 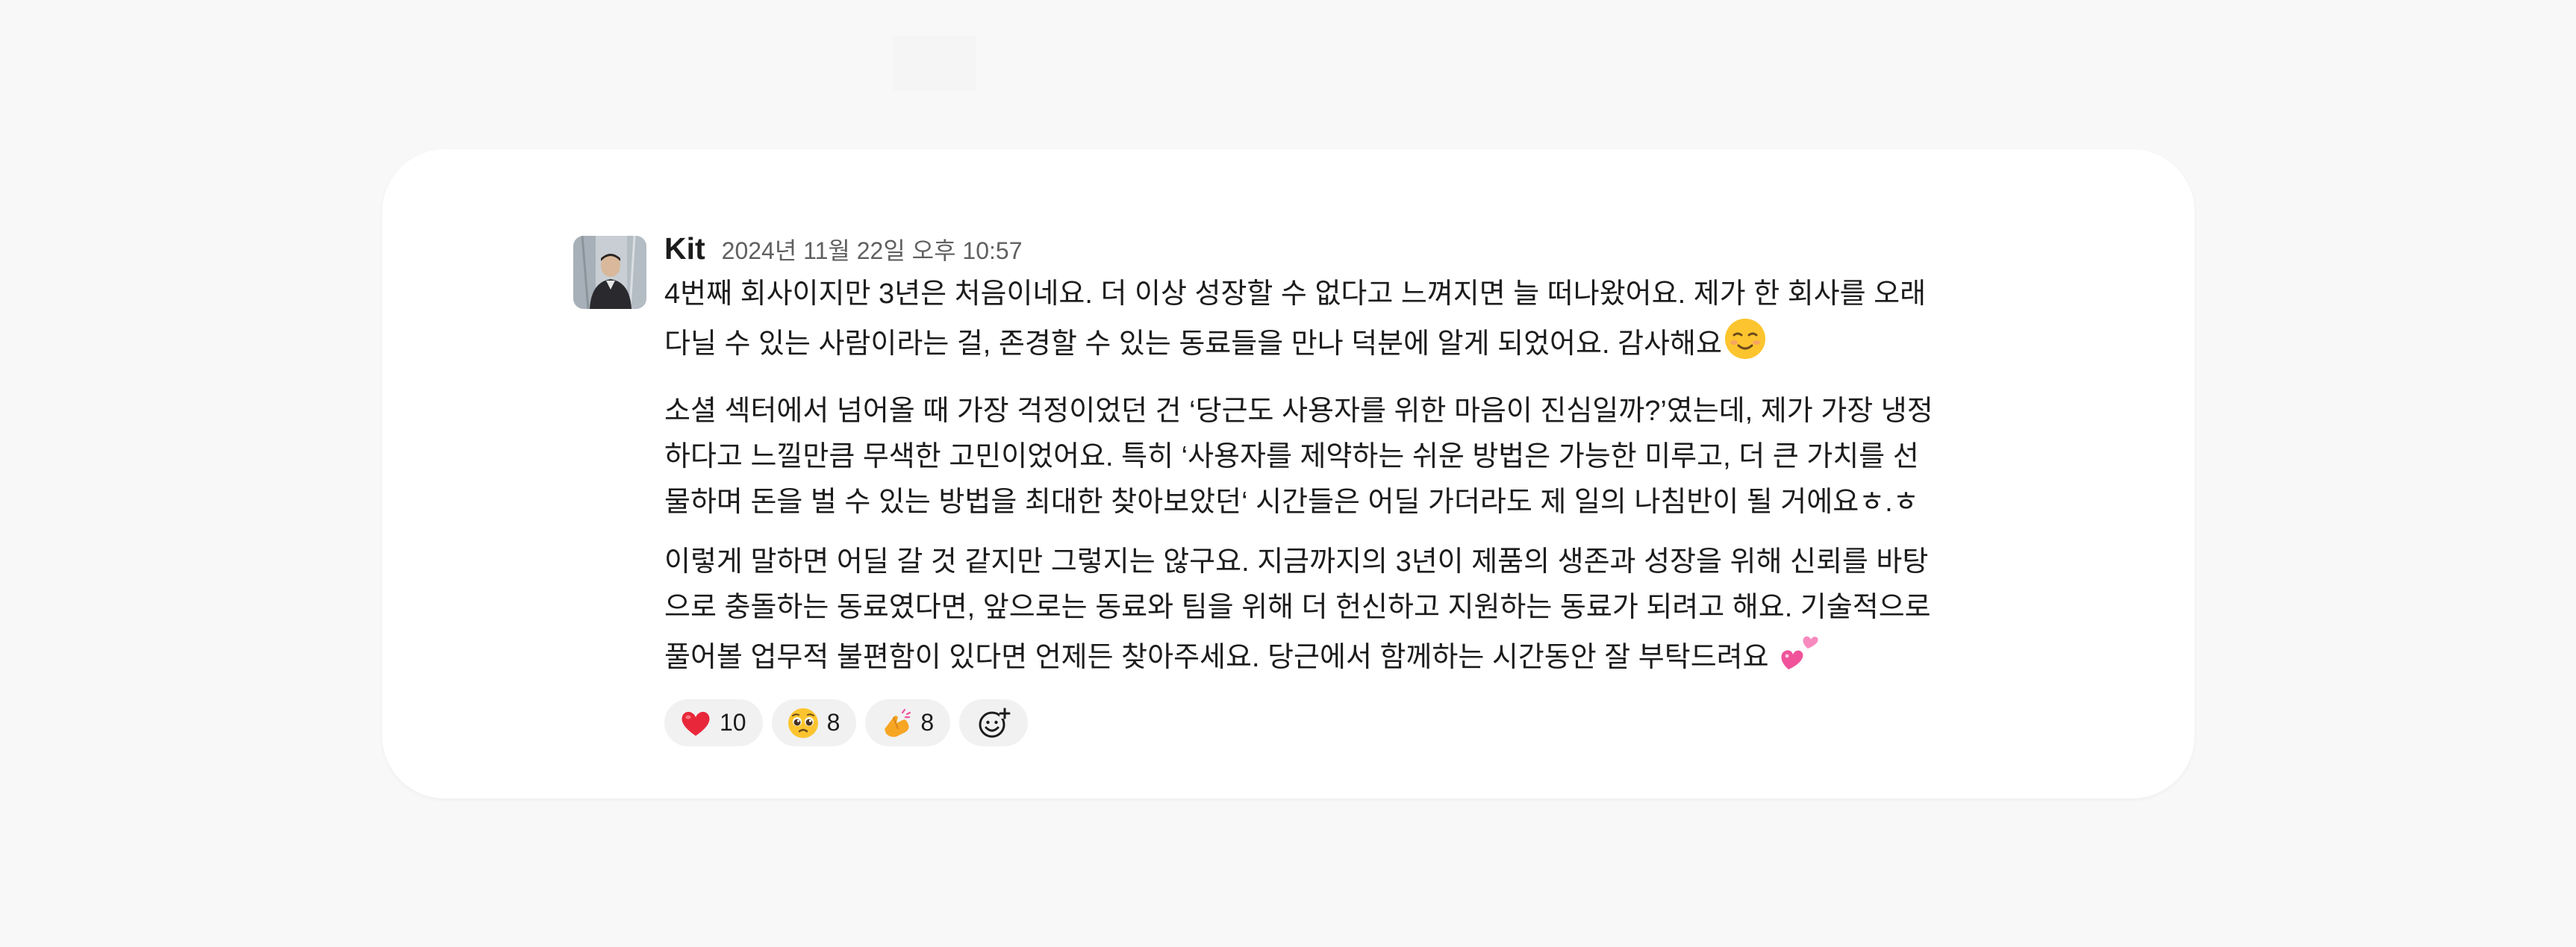 What do you see at coordinates (872, 249) in the screenshot?
I see `message-timestamp: 2024년 11월 22일 오후 10:57` at bounding box center [872, 249].